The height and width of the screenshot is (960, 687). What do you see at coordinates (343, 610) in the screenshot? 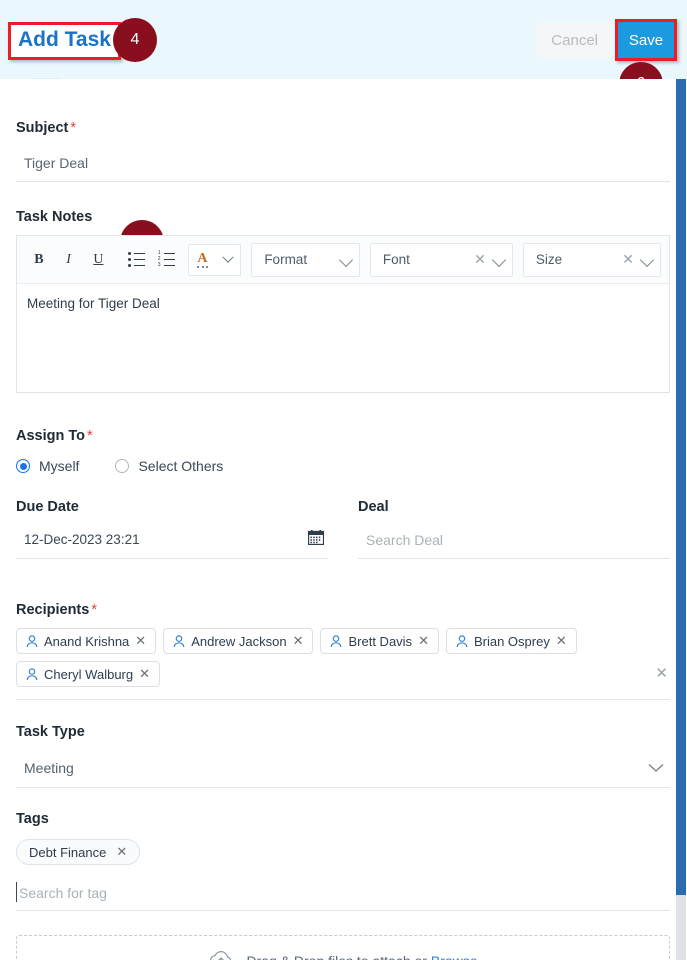
I see `recipients-label: Recipients *` at bounding box center [343, 610].